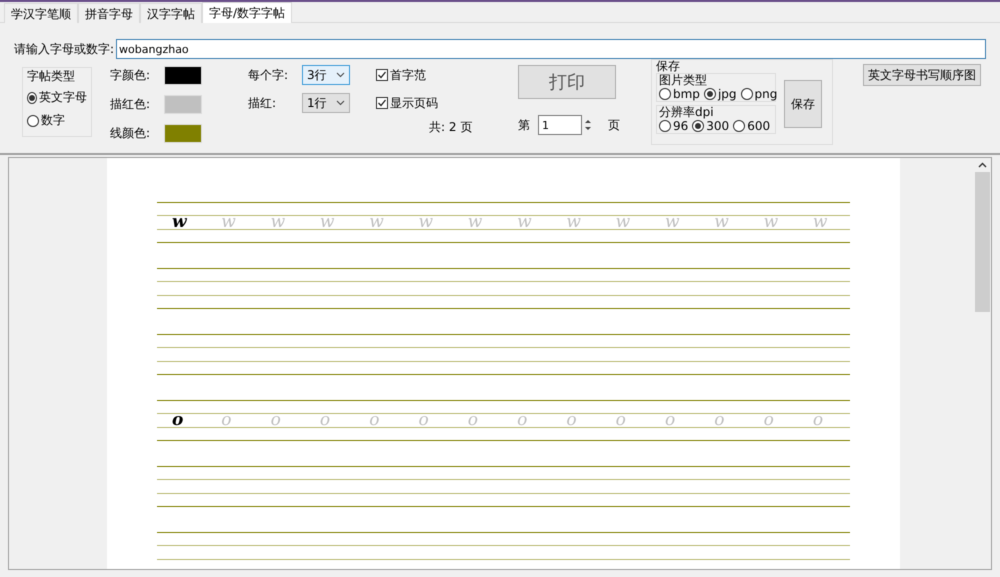 This screenshot has height=577, width=1000. I want to click on radio-button: png, so click(759, 94).